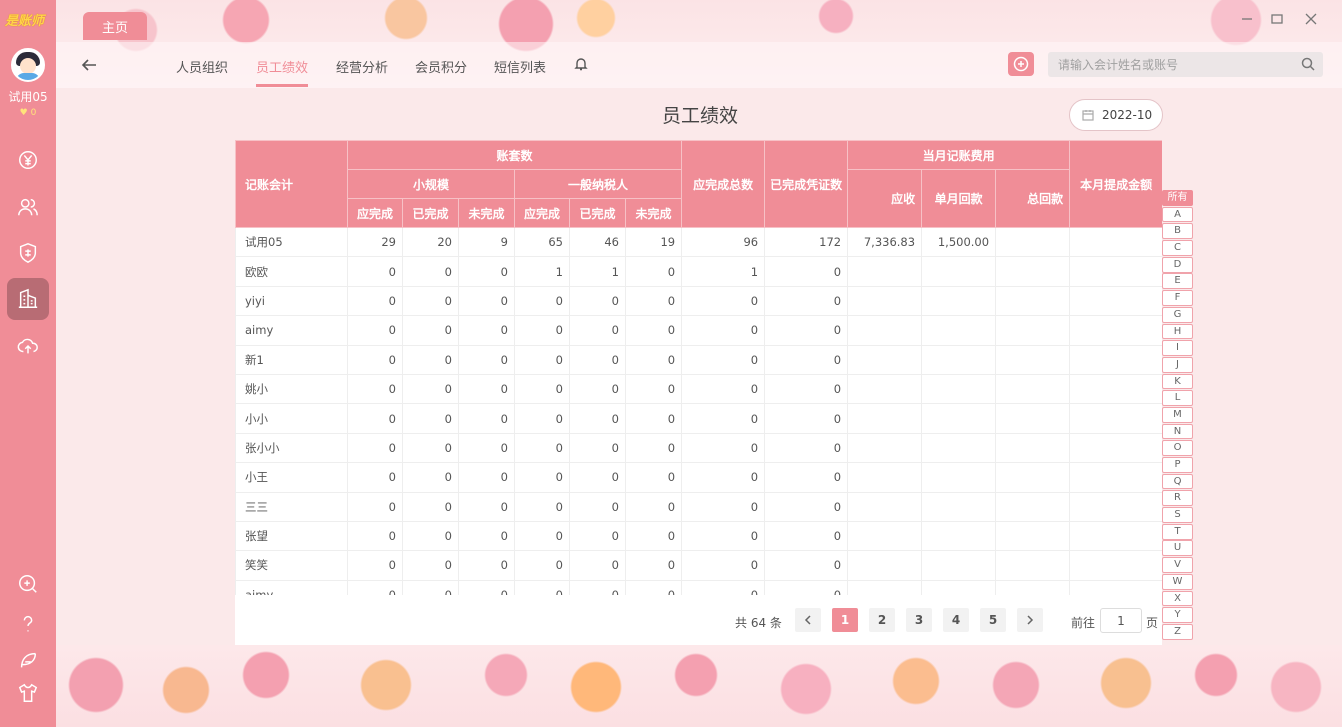 This screenshot has height=727, width=1342. I want to click on letter-filter-x: X, so click(1177, 598).